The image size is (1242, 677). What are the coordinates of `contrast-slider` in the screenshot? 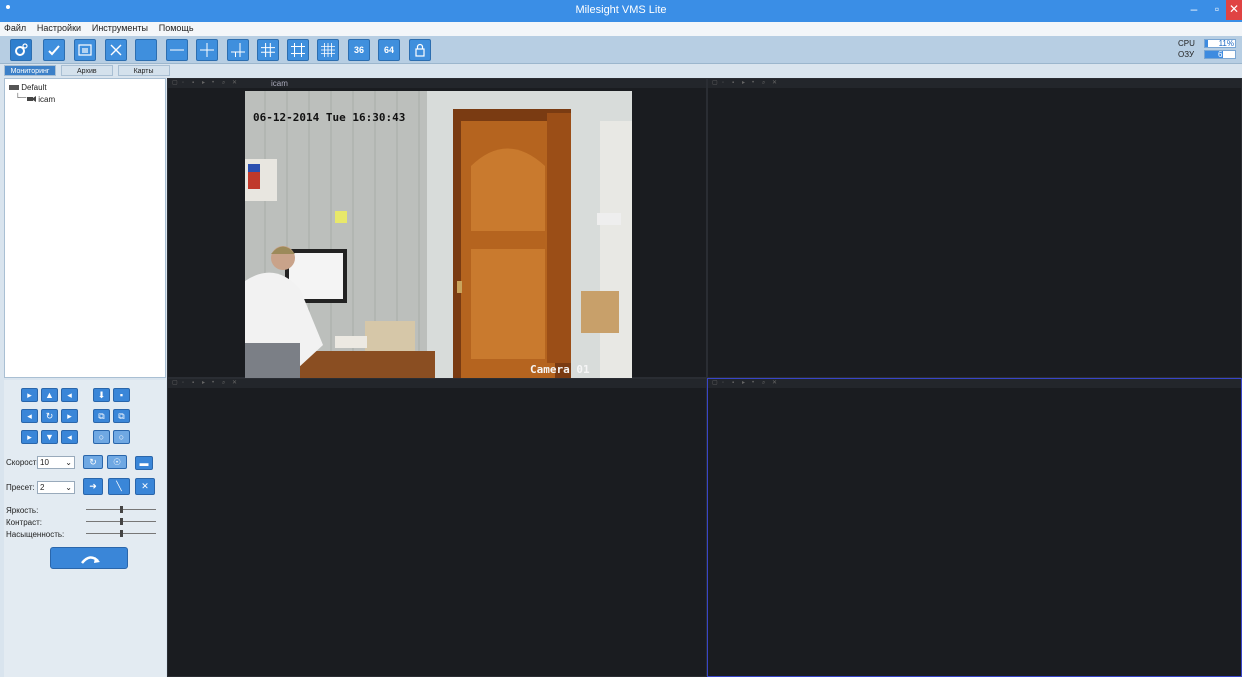 It's located at (121, 522).